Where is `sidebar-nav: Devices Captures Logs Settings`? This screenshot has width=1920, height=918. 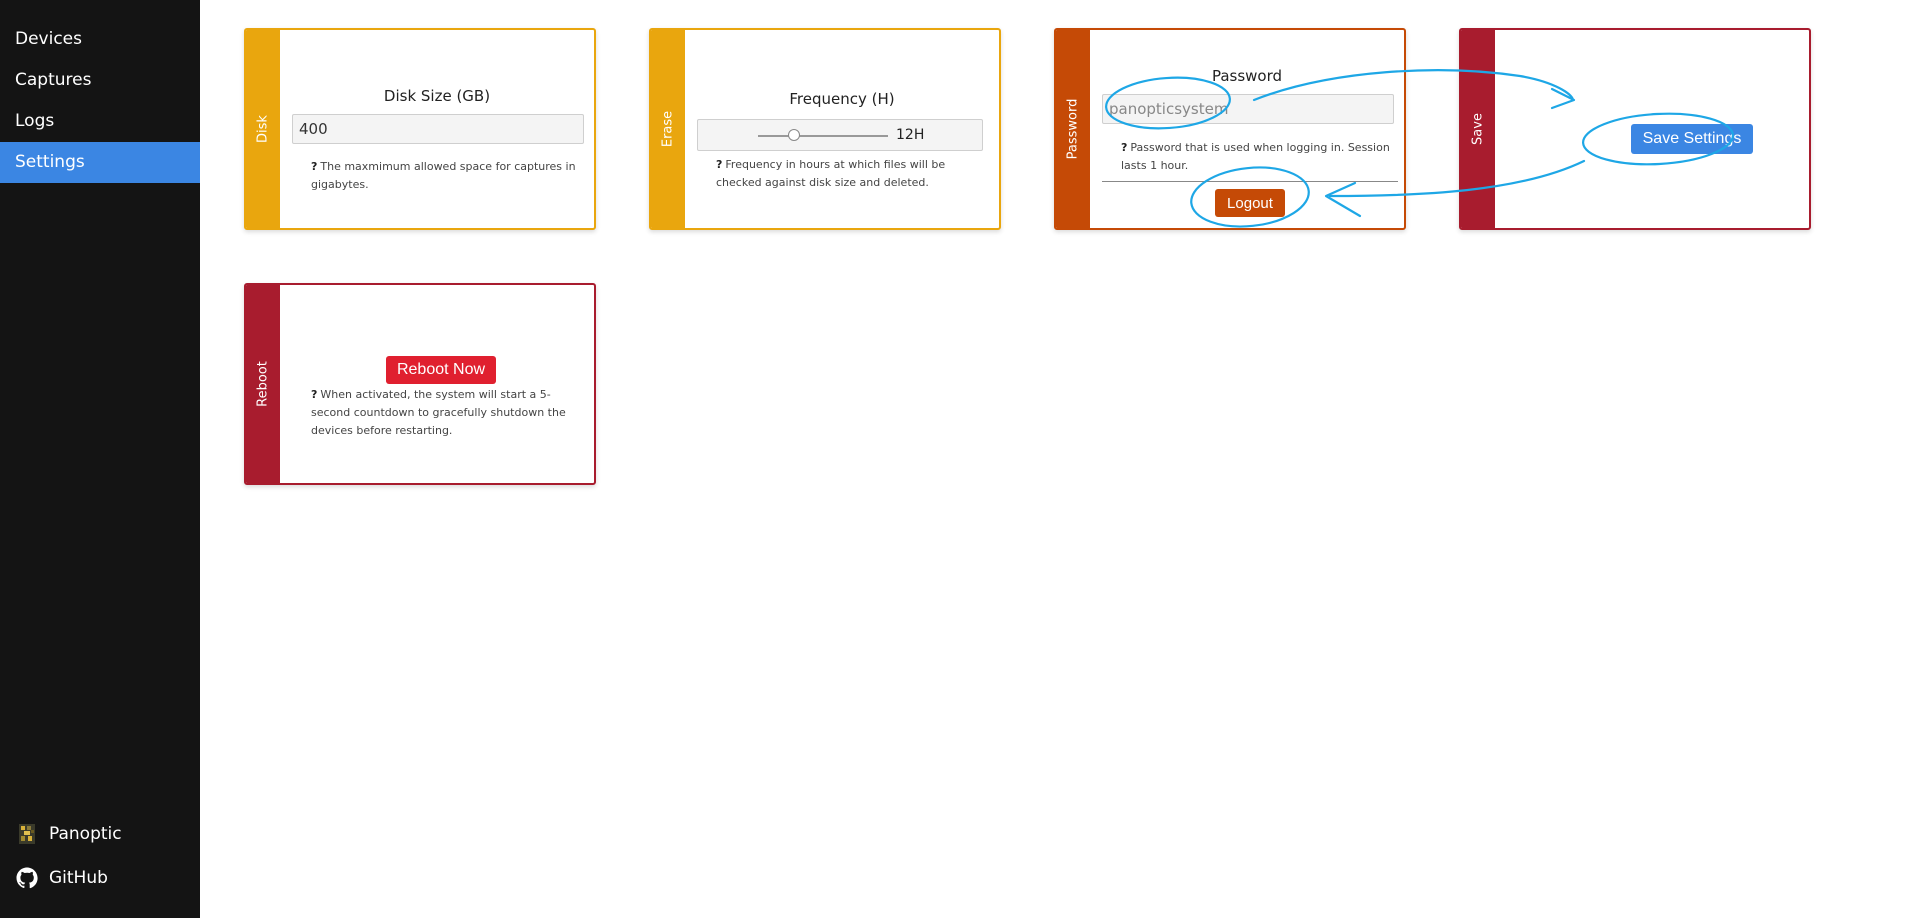 sidebar-nav: Devices Captures Logs Settings is located at coordinates (100, 101).